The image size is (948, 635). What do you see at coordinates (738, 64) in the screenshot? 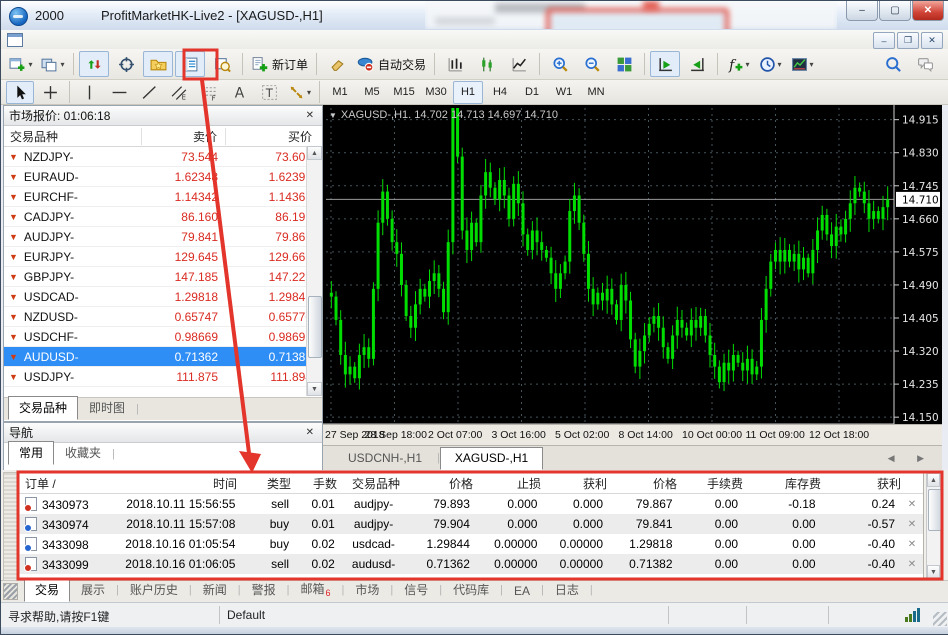
I see `indicators-button: f ▾` at bounding box center [738, 64].